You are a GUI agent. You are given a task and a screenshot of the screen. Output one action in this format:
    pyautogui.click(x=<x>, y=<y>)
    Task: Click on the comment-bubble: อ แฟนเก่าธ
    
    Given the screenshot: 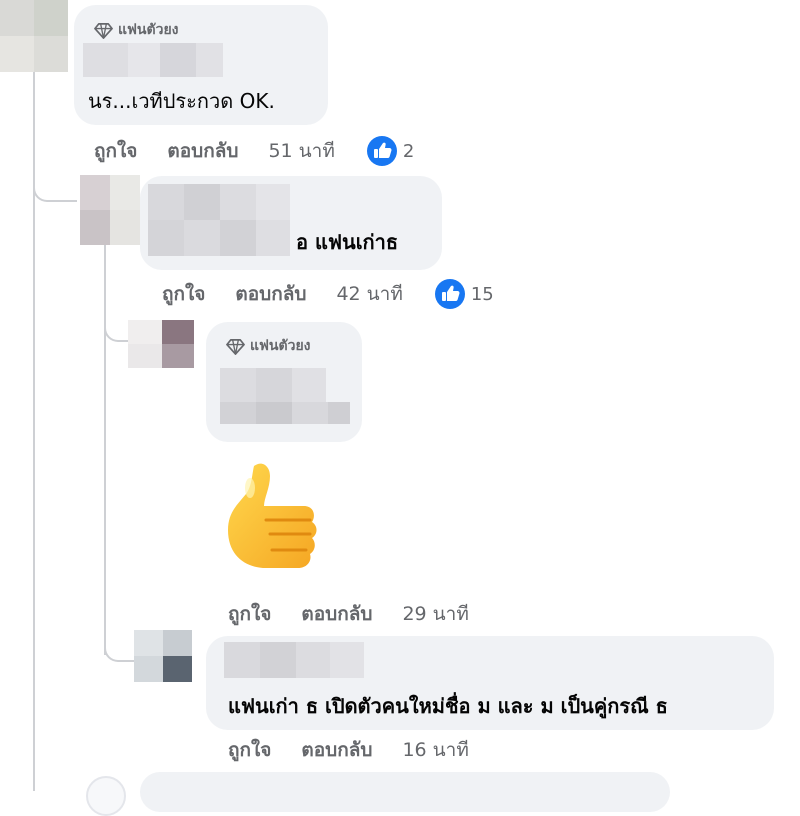 What is the action you would take?
    pyautogui.click(x=291, y=223)
    